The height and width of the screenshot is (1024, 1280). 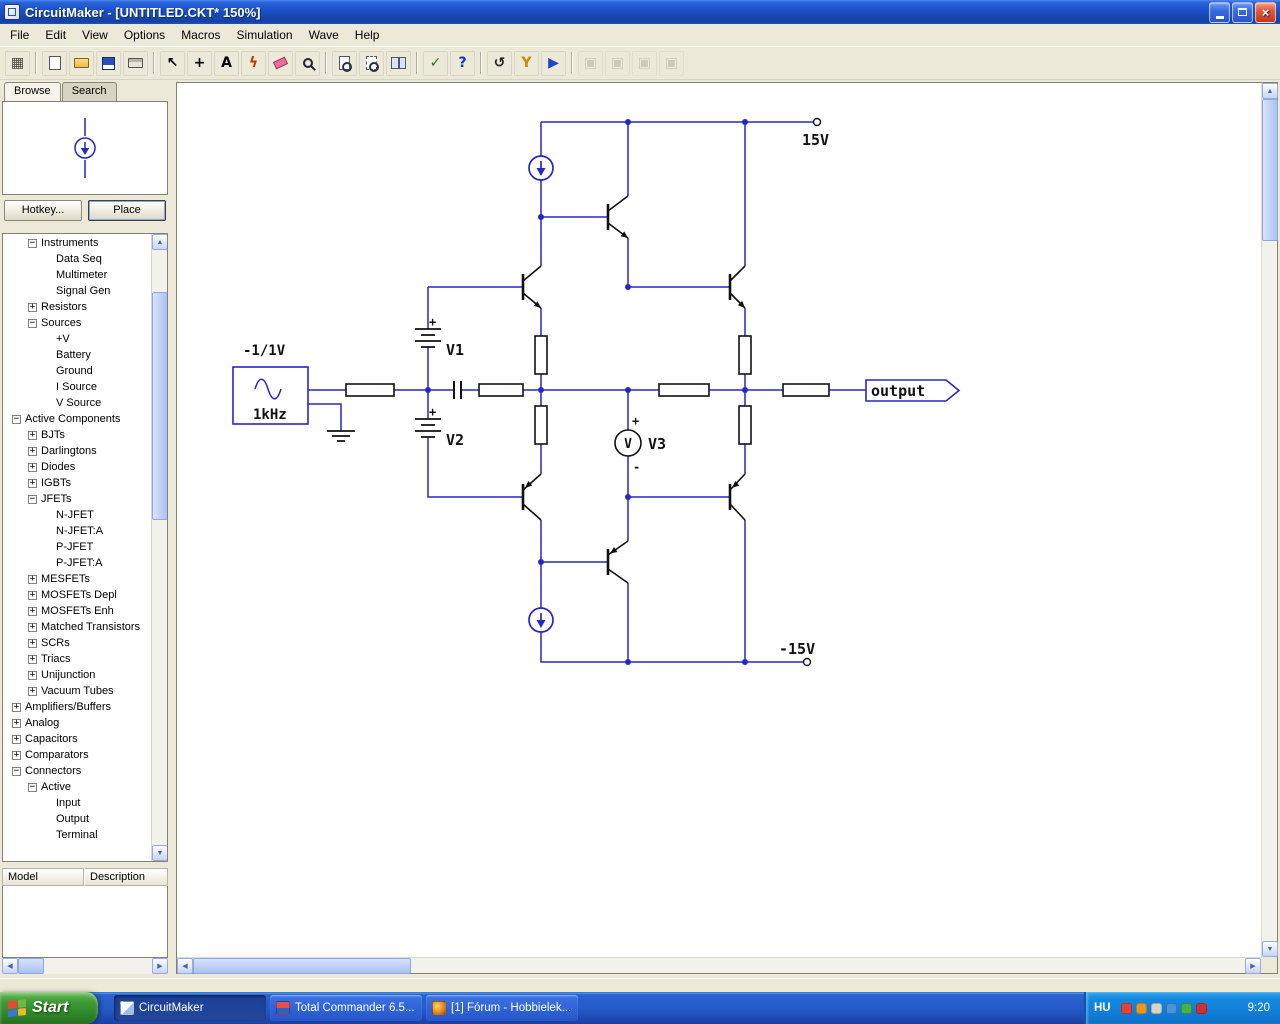 What do you see at coordinates (77, 643) in the screenshot?
I see `tree-item-scrs: + SCRs` at bounding box center [77, 643].